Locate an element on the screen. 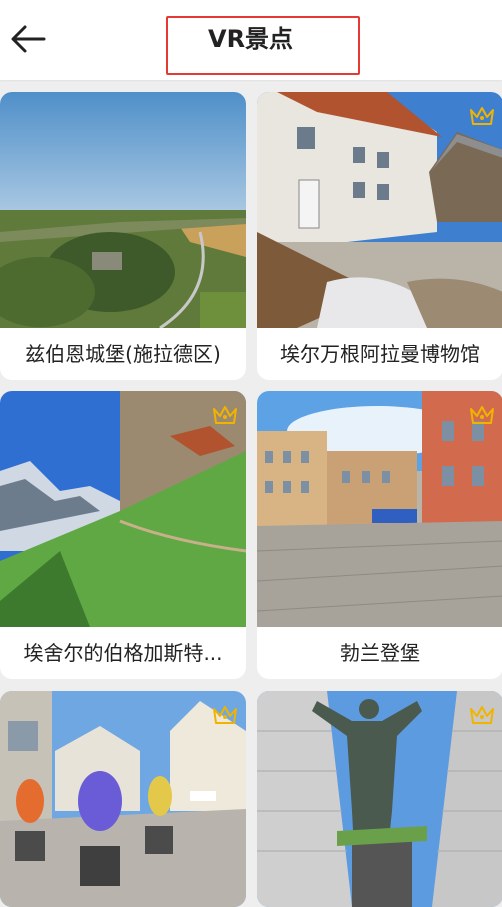 The image size is (502, 907). attraction-name: 埃尔万根阿拉曼博物馆 is located at coordinates (380, 354).